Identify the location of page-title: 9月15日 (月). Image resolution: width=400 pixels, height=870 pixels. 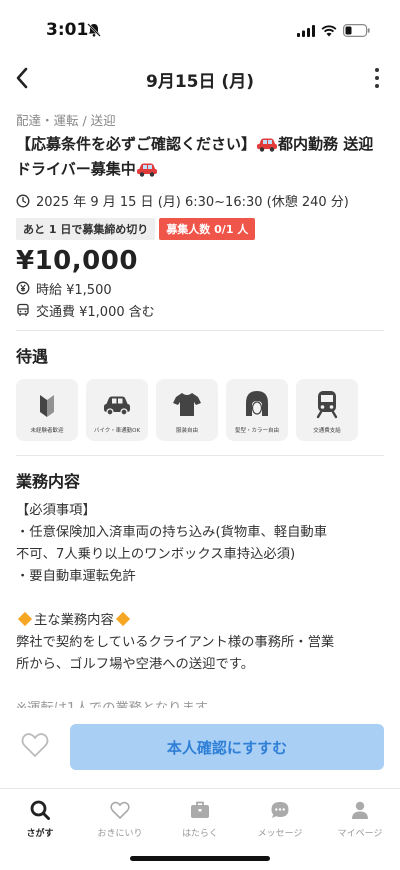
(200, 82).